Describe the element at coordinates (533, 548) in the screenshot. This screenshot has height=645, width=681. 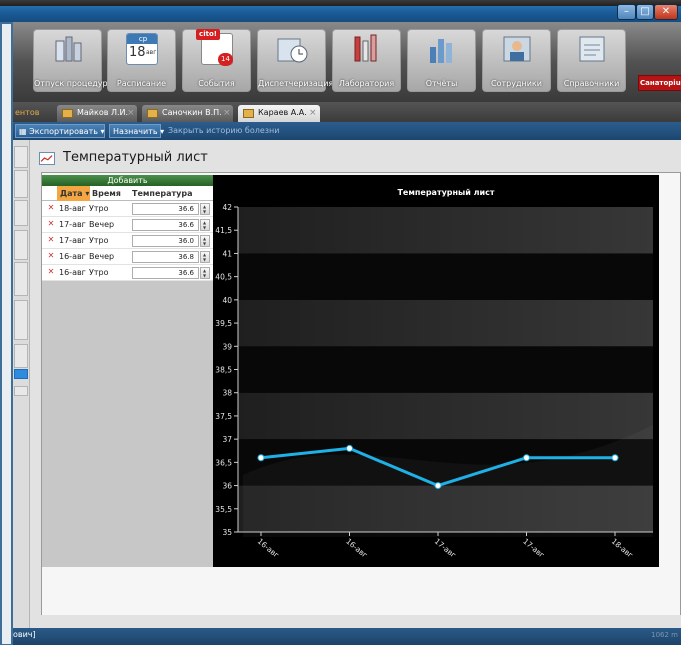
I see `x-tick-label: 17-авг` at that location.